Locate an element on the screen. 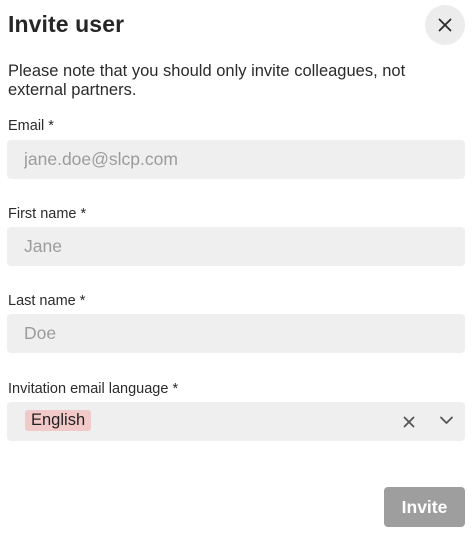  close-icon is located at coordinates (445, 25).